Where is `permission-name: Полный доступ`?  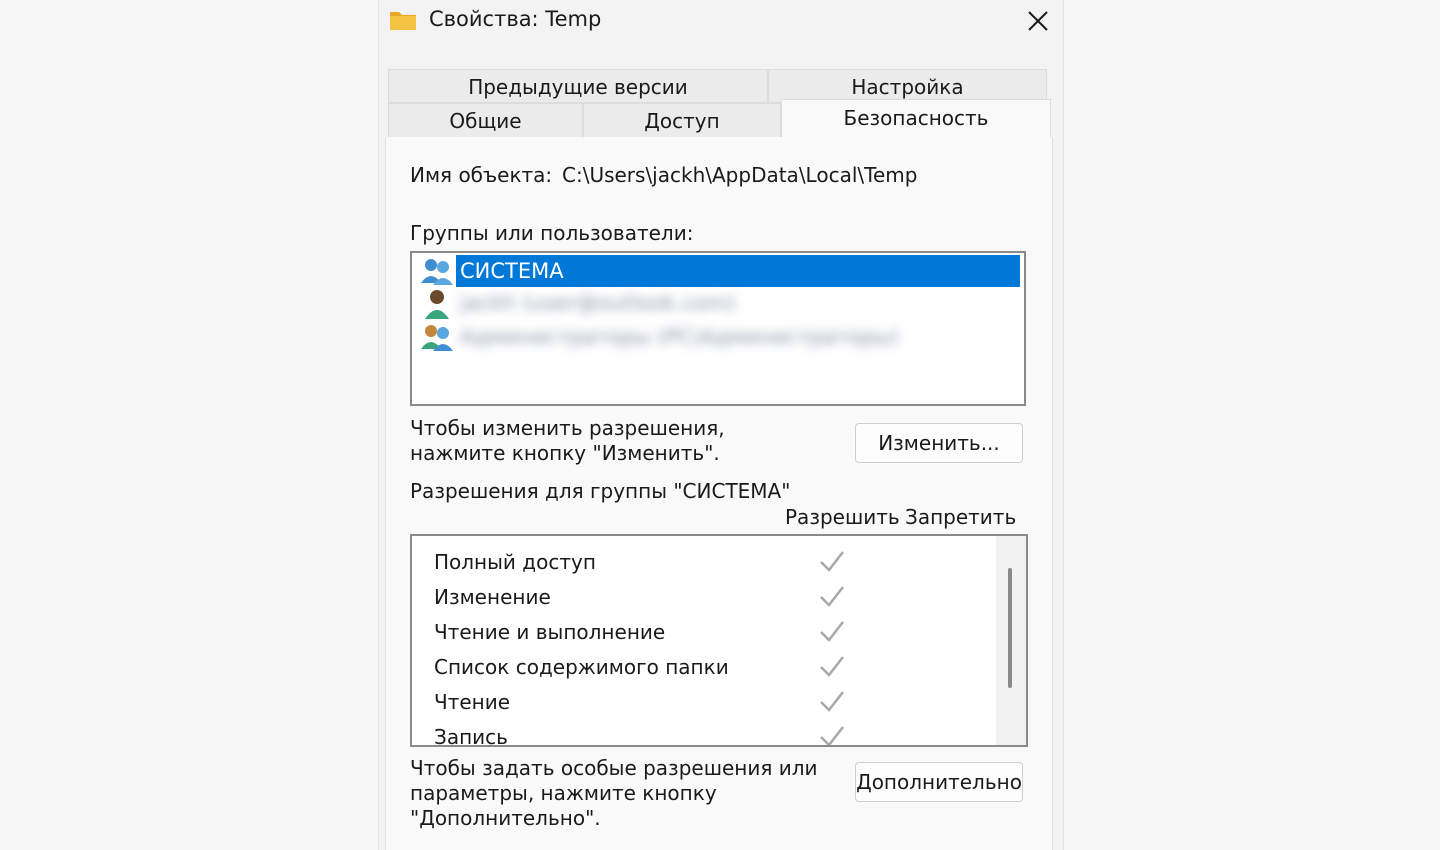 permission-name: Полный доступ is located at coordinates (515, 562).